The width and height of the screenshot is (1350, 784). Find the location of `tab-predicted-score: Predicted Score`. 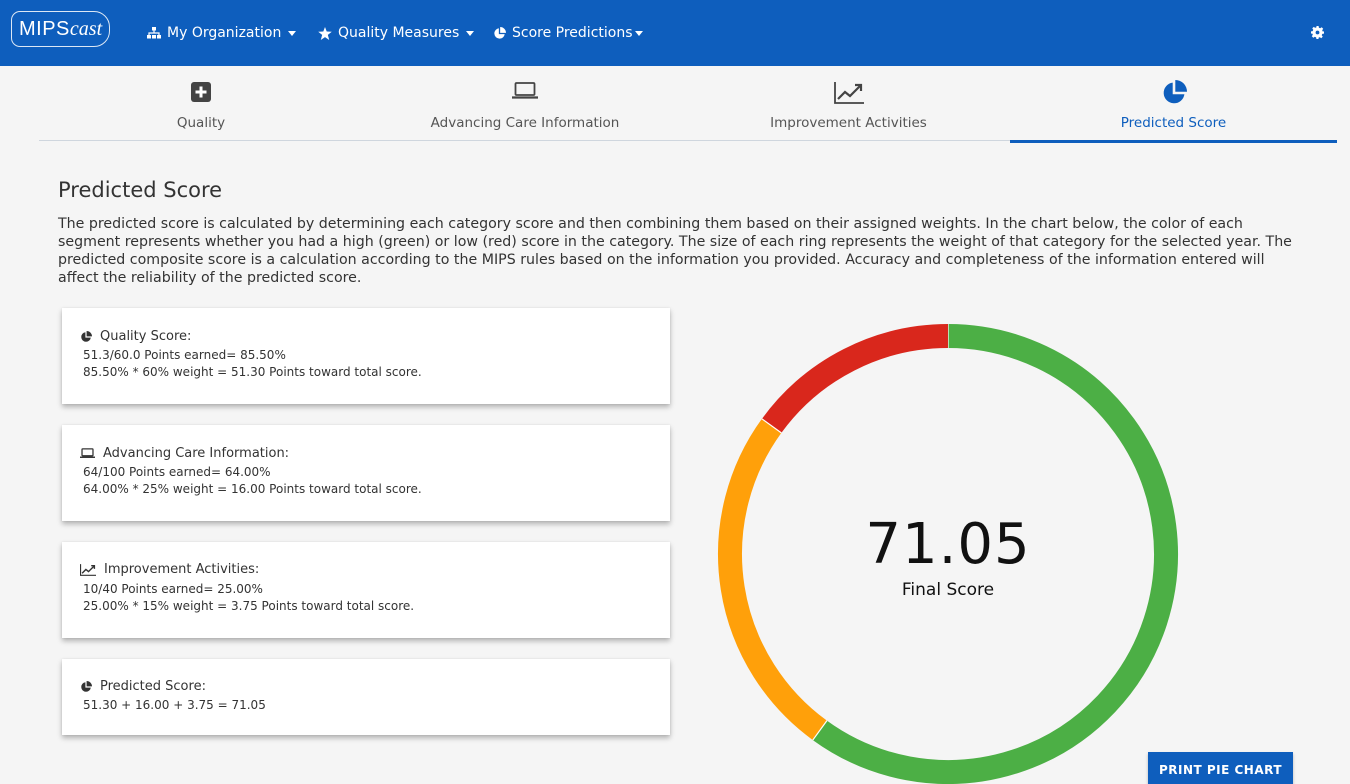

tab-predicted-score: Predicted Score is located at coordinates (1173, 104).